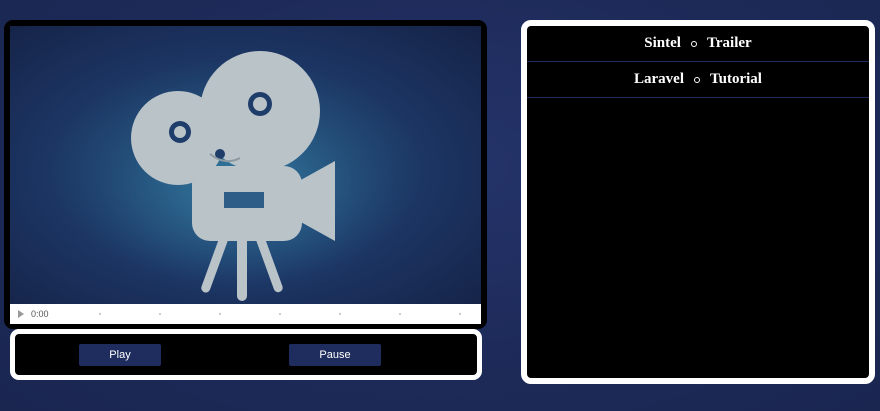  What do you see at coordinates (271, 314) in the screenshot?
I see `progress-track` at bounding box center [271, 314].